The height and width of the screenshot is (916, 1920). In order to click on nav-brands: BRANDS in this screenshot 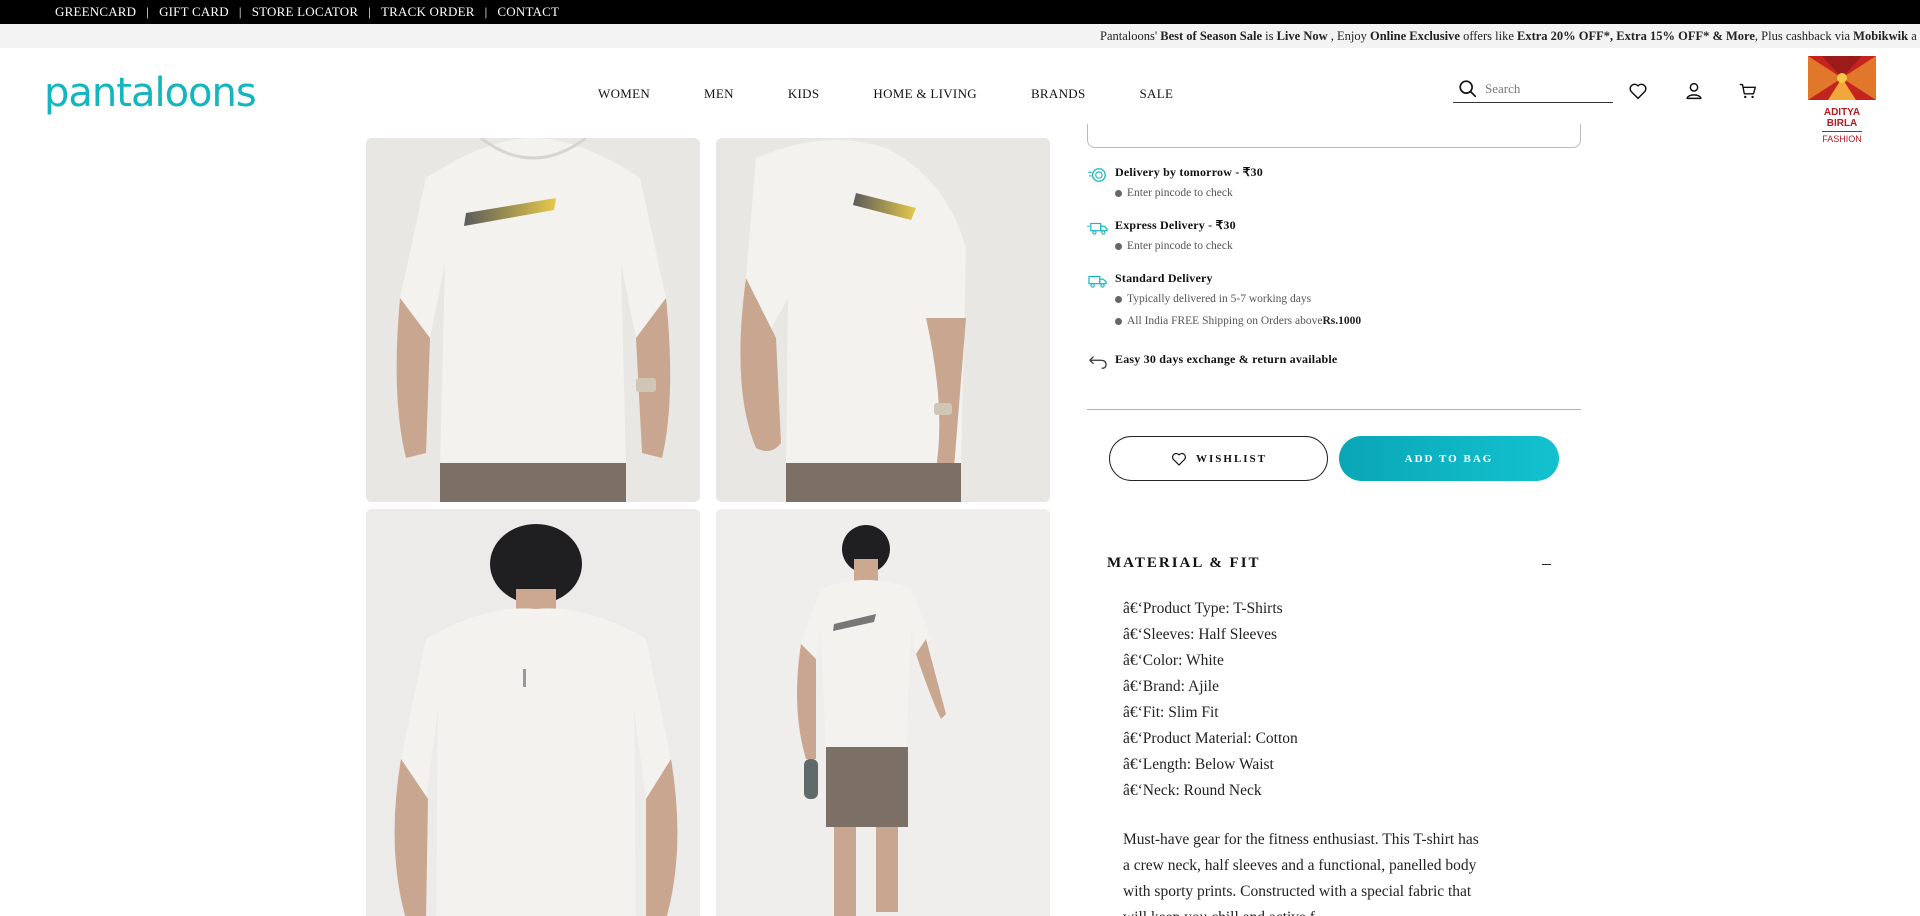, I will do `click(1058, 94)`.